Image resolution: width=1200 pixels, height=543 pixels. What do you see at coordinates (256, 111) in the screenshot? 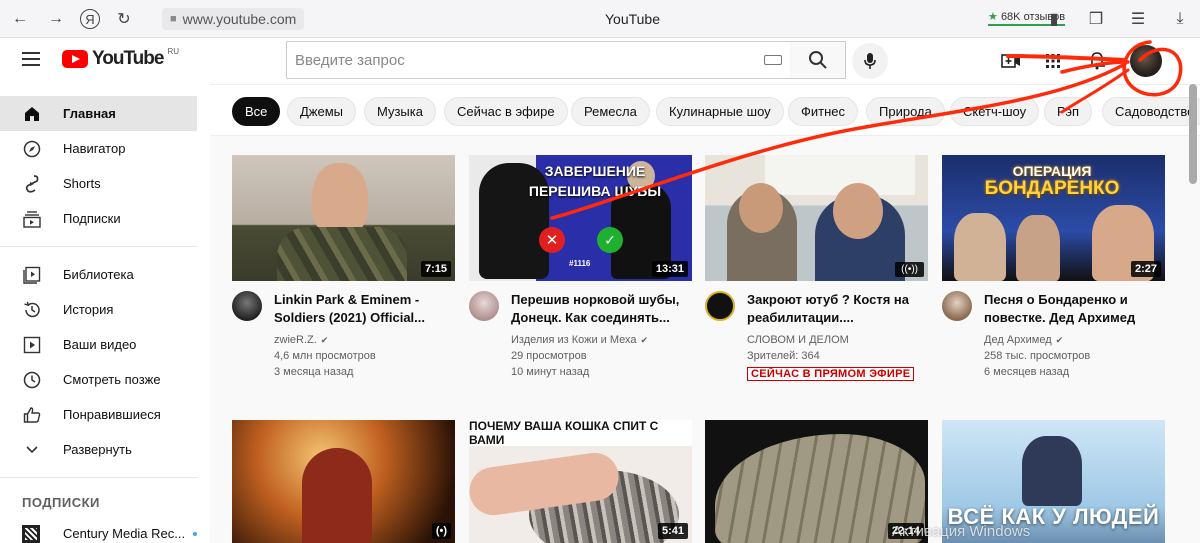
I see `chip-all: Все` at bounding box center [256, 111].